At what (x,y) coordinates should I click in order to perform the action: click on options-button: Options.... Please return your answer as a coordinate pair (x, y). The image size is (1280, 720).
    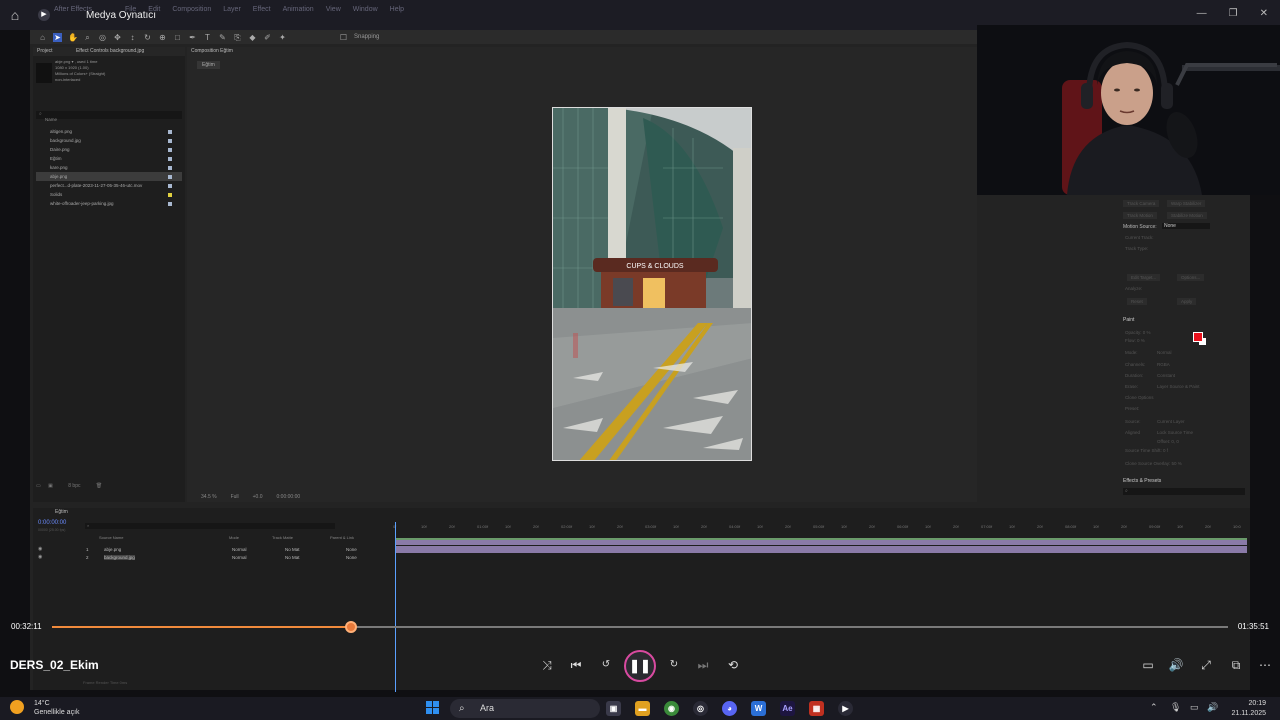
    Looking at the image, I should click on (1191, 277).